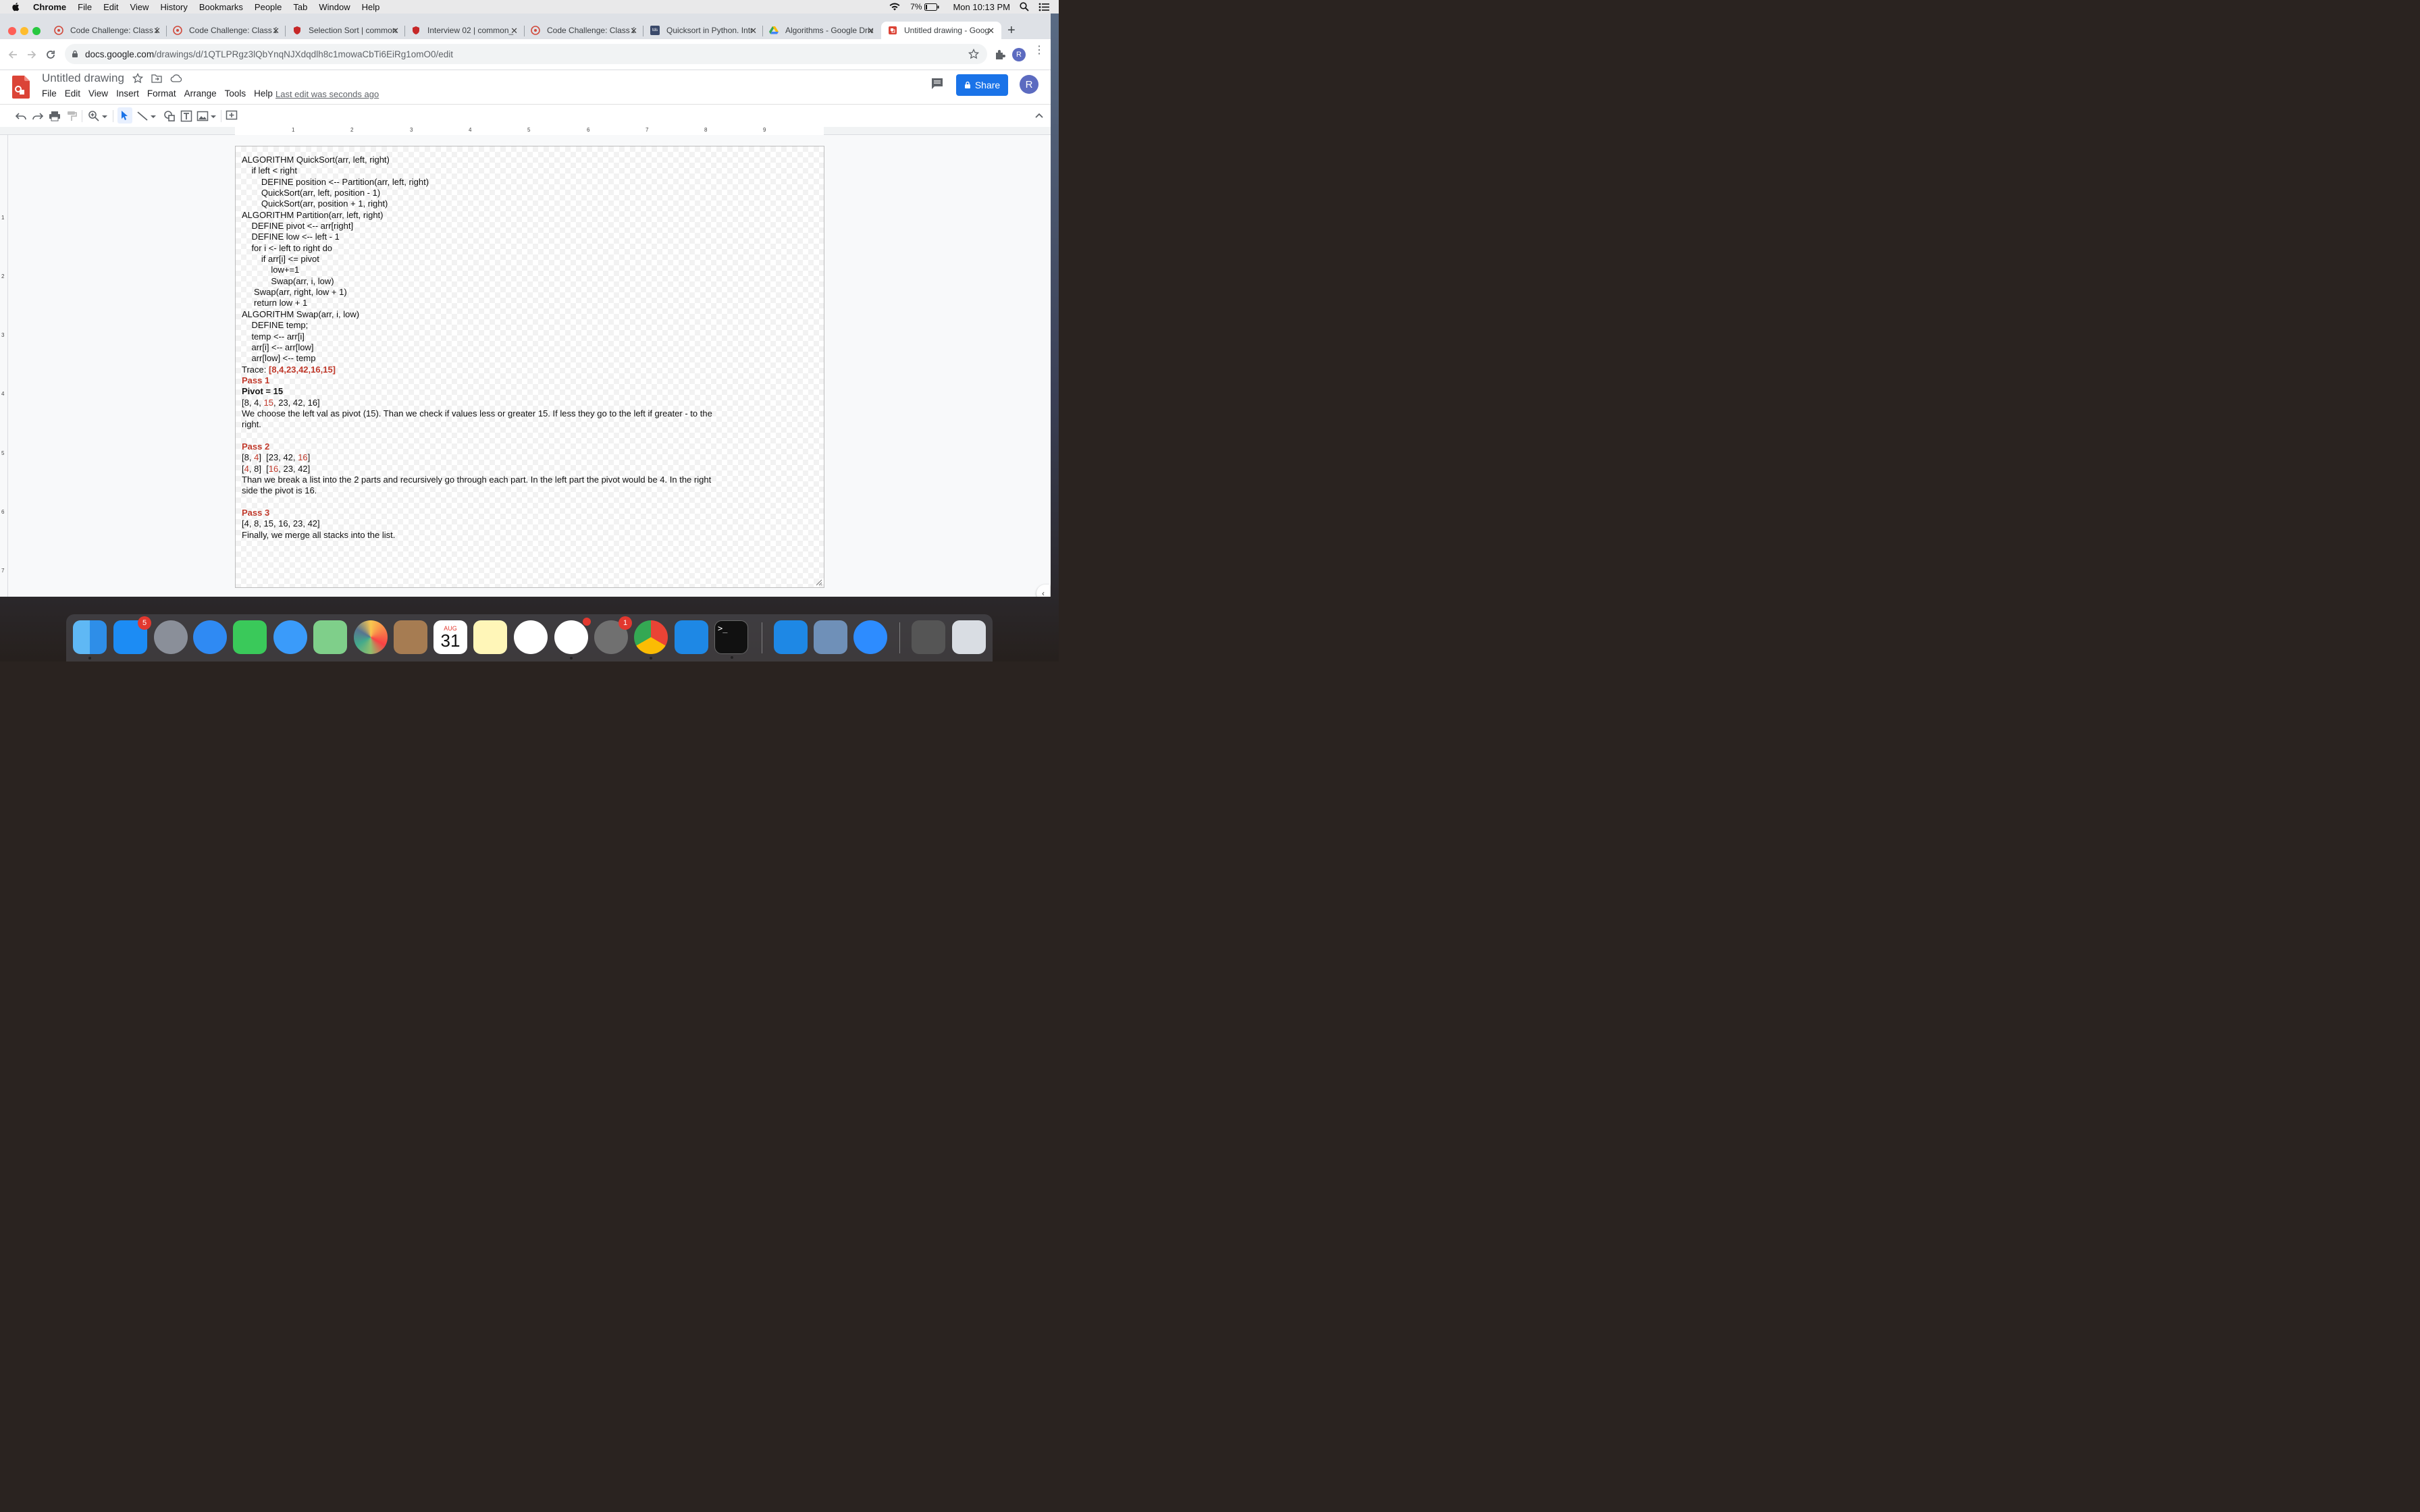 The image size is (2420, 1512). What do you see at coordinates (703, 30) in the screenshot?
I see `browser-tab: tds Quicksort in Python. Intr ✕` at bounding box center [703, 30].